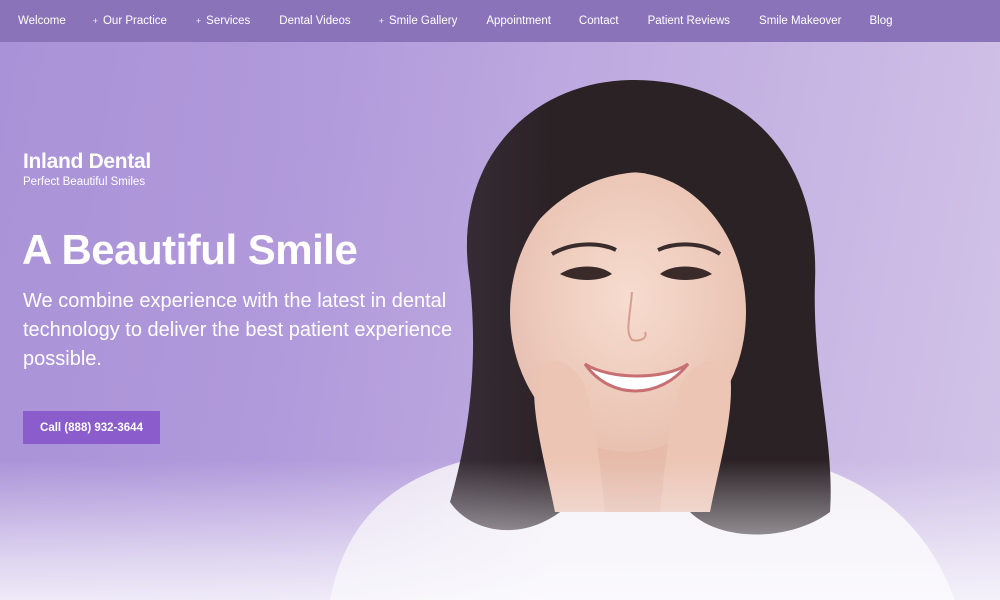 The width and height of the screenshot is (1000, 600). What do you see at coordinates (190, 249) in the screenshot?
I see `hero-headline: A Beautiful Smile` at bounding box center [190, 249].